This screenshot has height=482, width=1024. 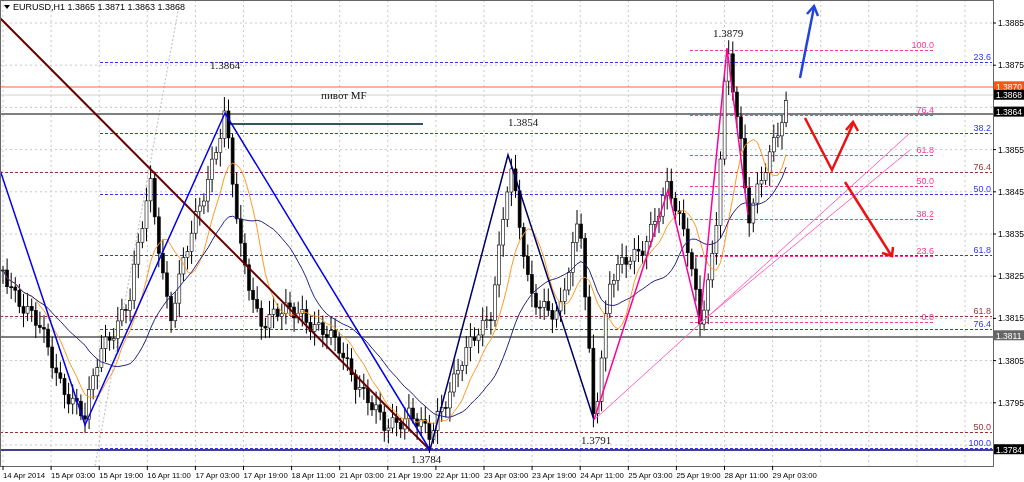 What do you see at coordinates (1011, 402) in the screenshot?
I see `price-tick: 1.3795` at bounding box center [1011, 402].